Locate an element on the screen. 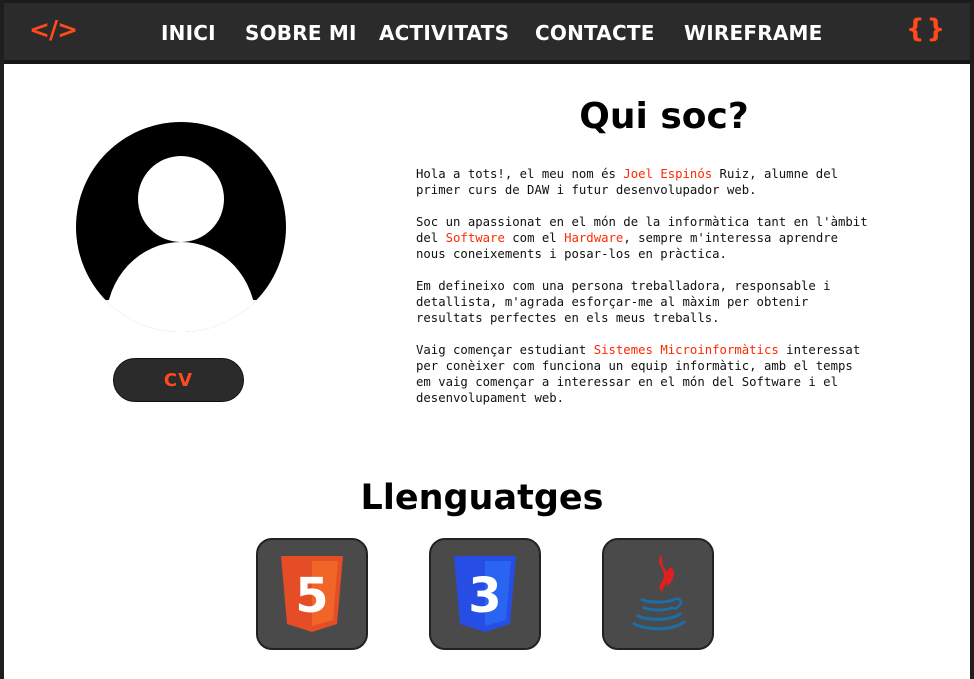 Image resolution: width=974 pixels, height=679 pixels. text-segment: com el is located at coordinates (534, 238).